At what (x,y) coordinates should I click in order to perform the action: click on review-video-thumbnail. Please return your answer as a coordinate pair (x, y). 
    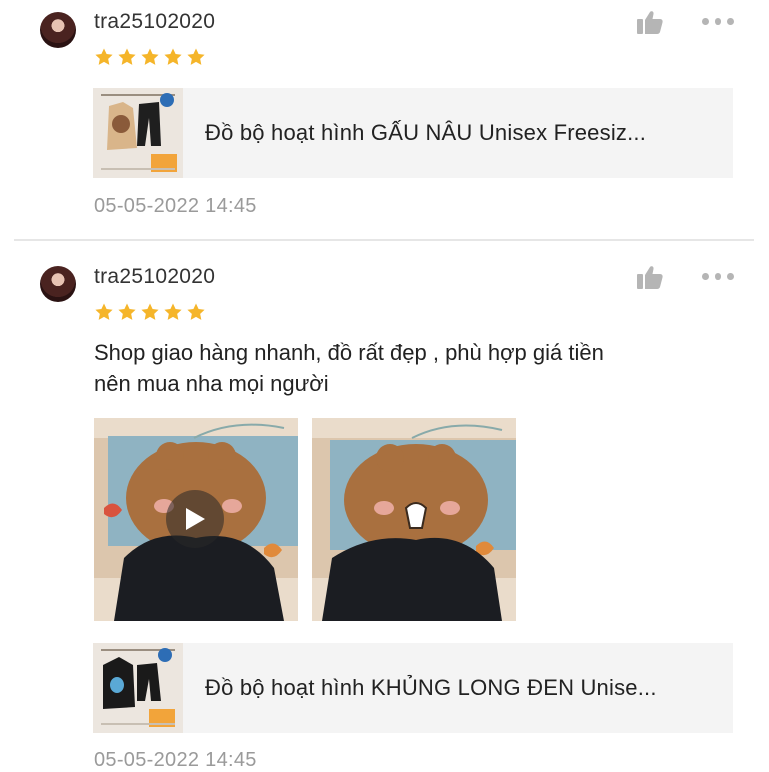
    Looking at the image, I should click on (196, 519).